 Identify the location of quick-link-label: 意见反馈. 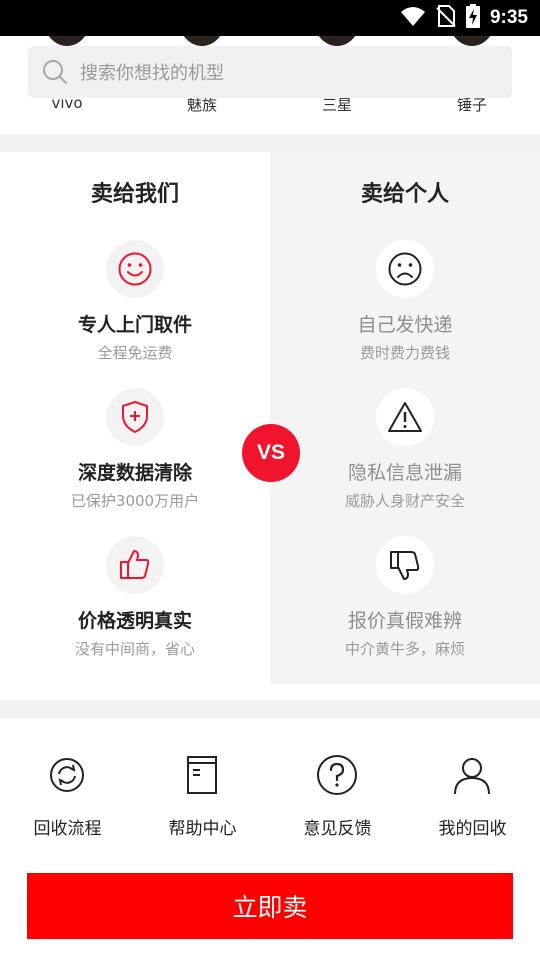
(337, 829).